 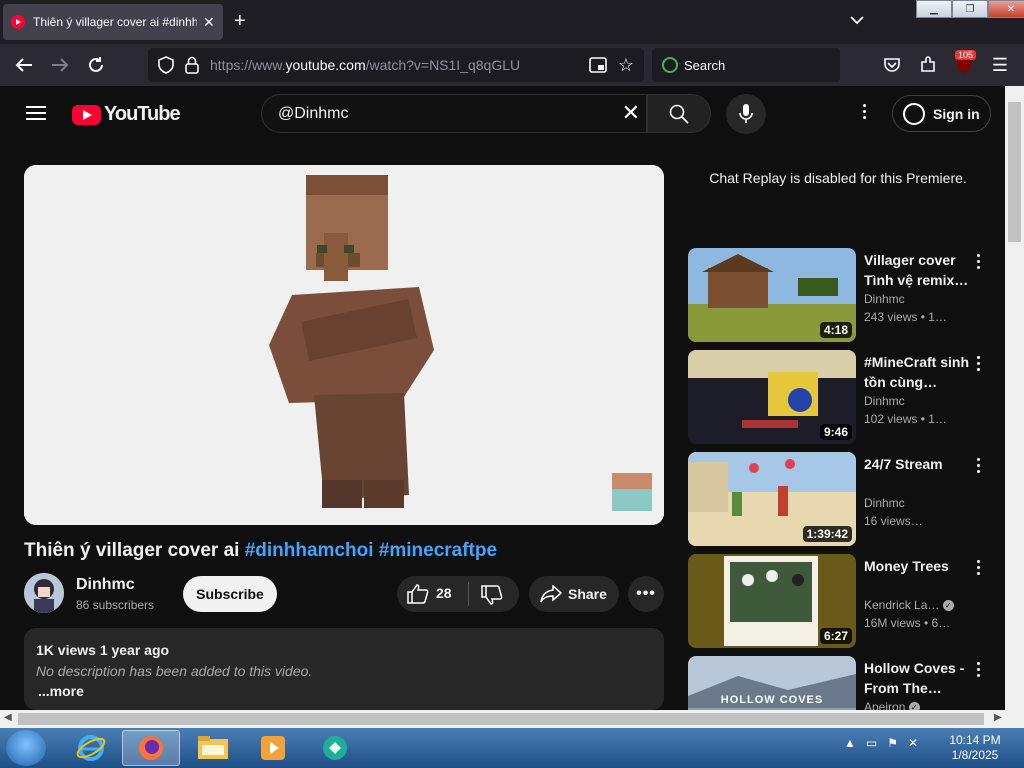 What do you see at coordinates (8, 717) in the screenshot?
I see `scroll-left-arrow-icon: ◀` at bounding box center [8, 717].